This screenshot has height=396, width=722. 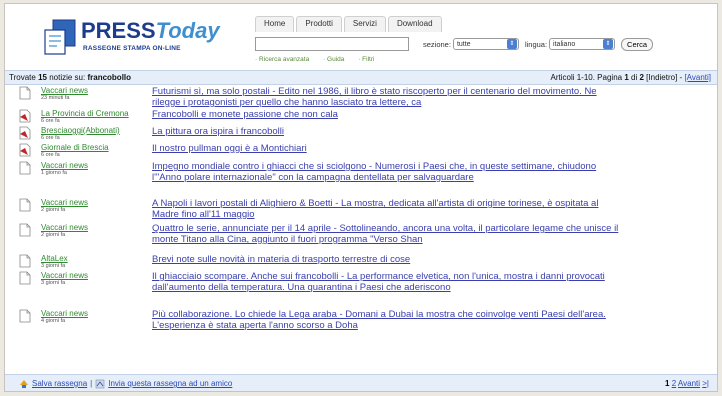 What do you see at coordinates (275, 24) in the screenshot?
I see `tab-home: Home` at bounding box center [275, 24].